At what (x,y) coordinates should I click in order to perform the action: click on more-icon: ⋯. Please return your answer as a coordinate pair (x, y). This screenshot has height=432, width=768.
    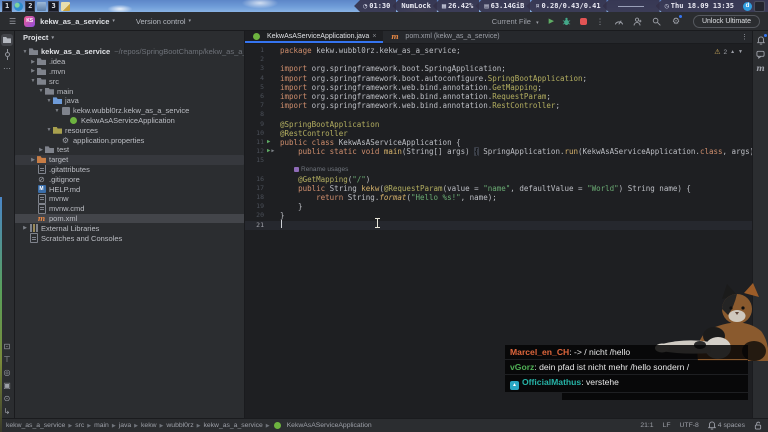
    Looking at the image, I should click on (7, 68).